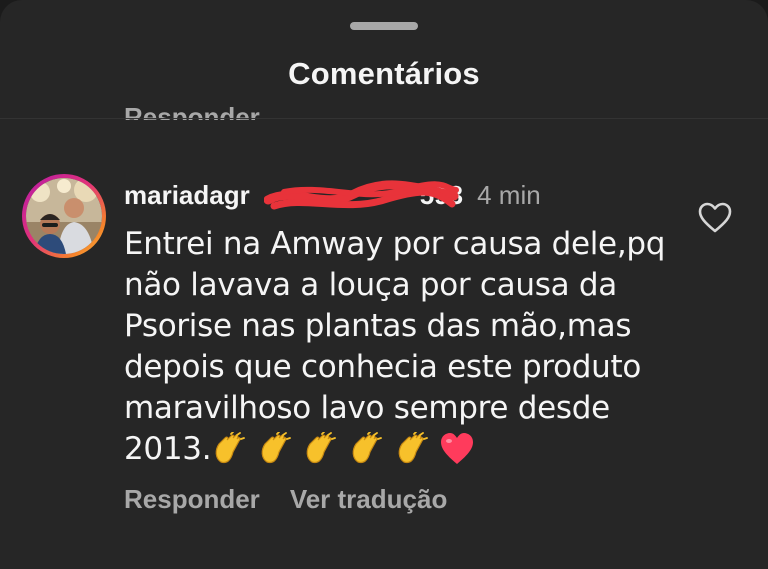 The width and height of the screenshot is (768, 569). I want to click on comment-line: Entrei na Amway por causa dele,pq, so click(395, 244).